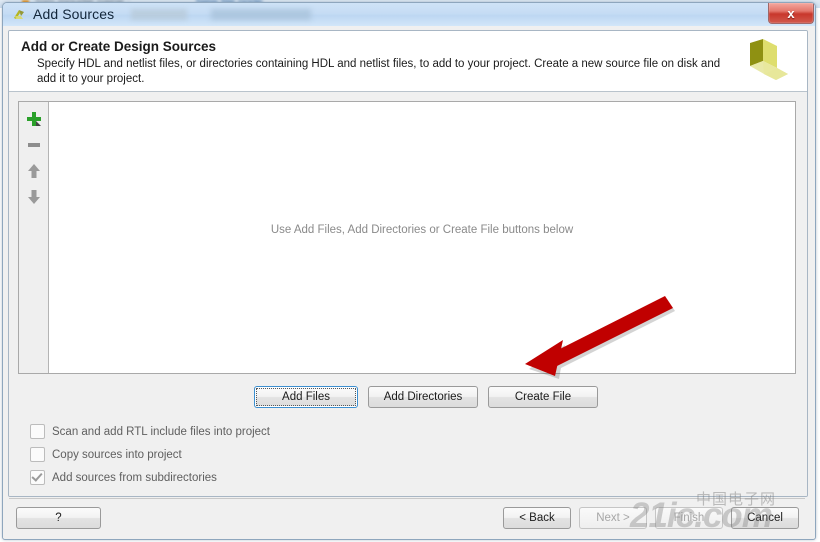 The width and height of the screenshot is (820, 542). Describe the element at coordinates (261, 14) in the screenshot. I see `titlebar-blur-b` at that location.